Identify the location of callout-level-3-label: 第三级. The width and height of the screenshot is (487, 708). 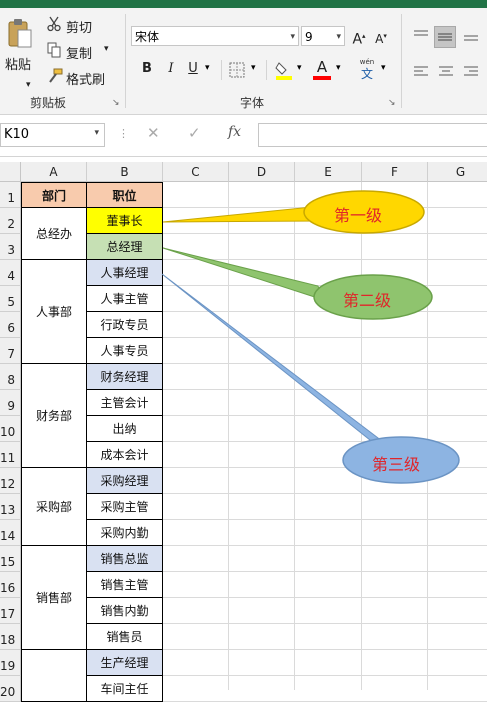
(396, 464).